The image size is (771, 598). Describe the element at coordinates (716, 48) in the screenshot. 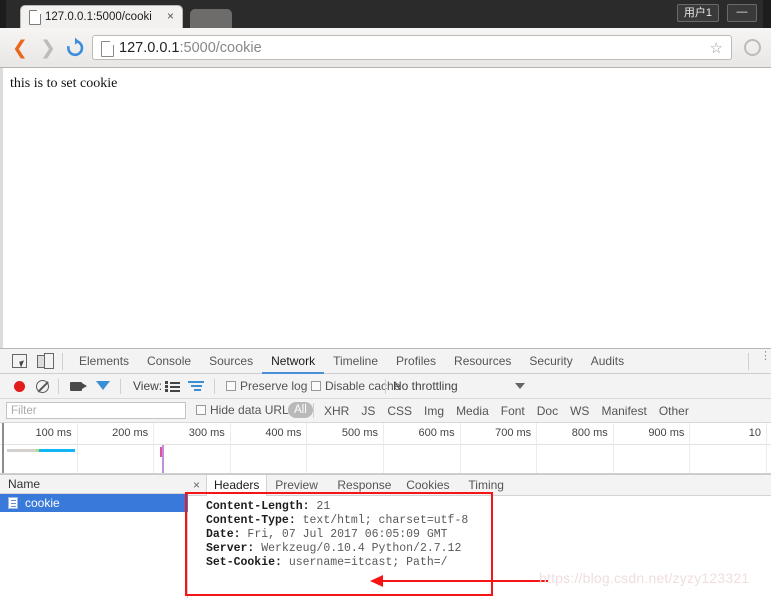

I see `bookmark-star-icon: ☆` at that location.